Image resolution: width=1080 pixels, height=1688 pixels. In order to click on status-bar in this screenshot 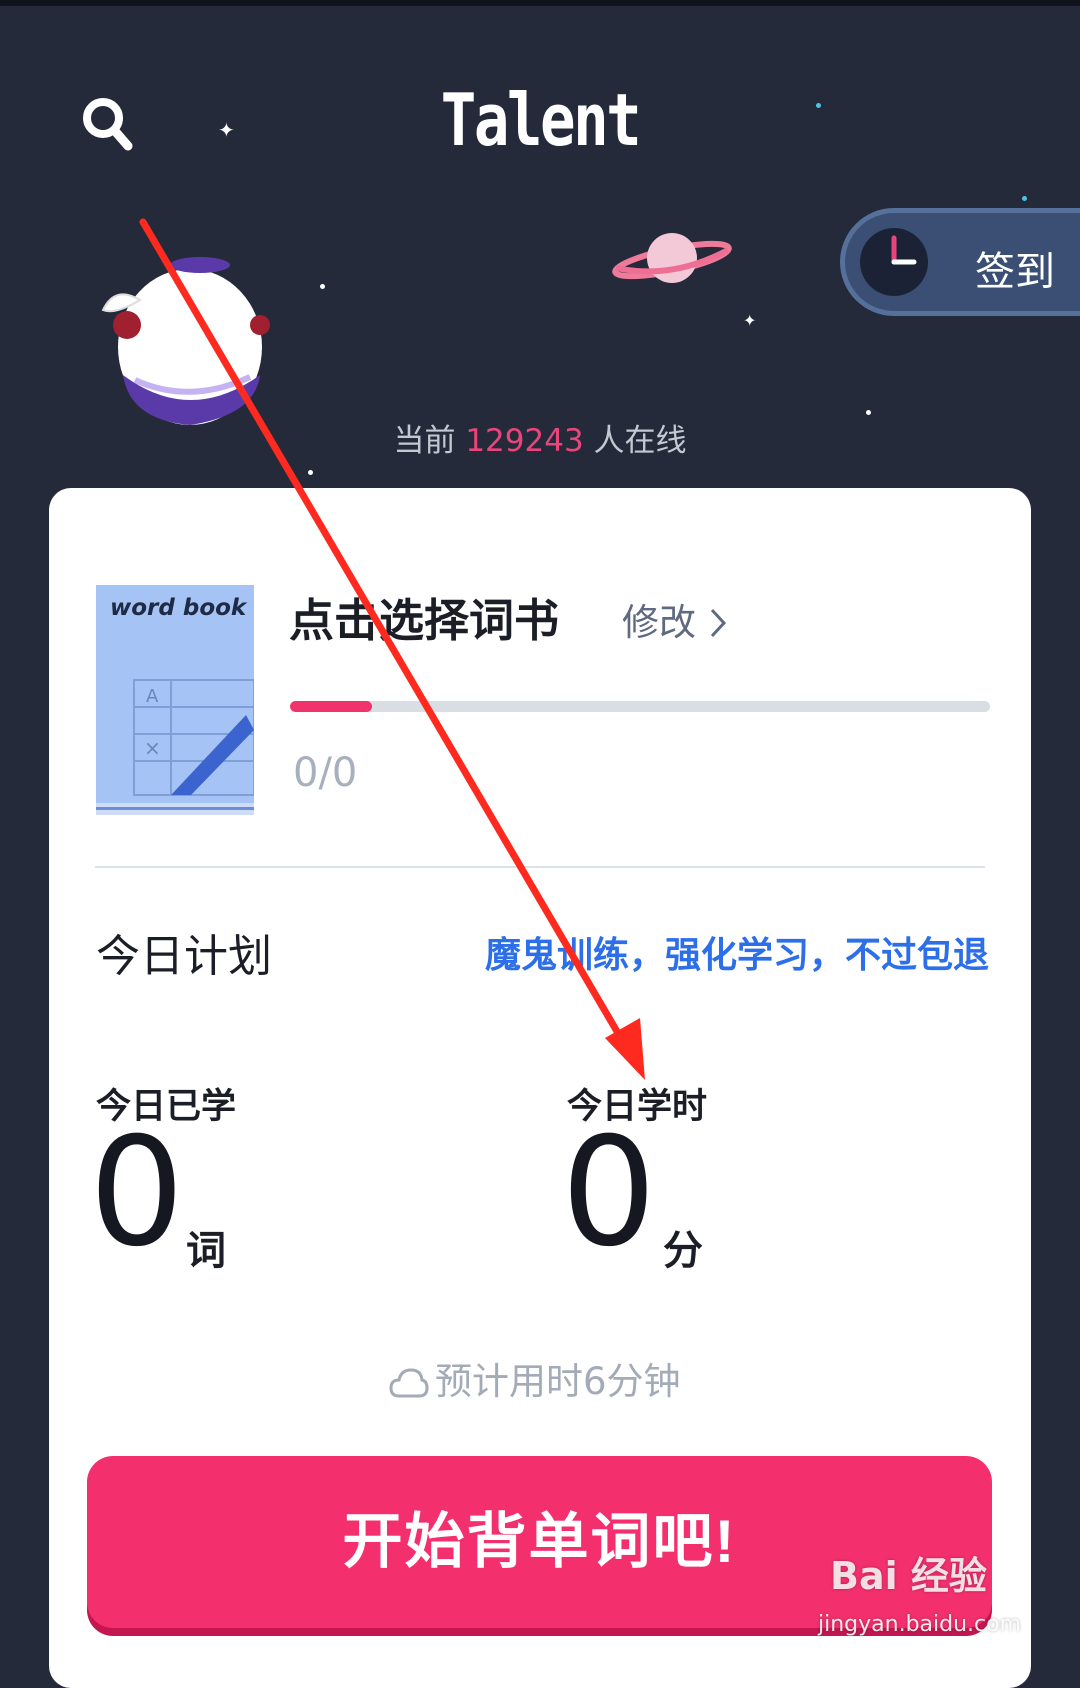, I will do `click(540, 3)`.